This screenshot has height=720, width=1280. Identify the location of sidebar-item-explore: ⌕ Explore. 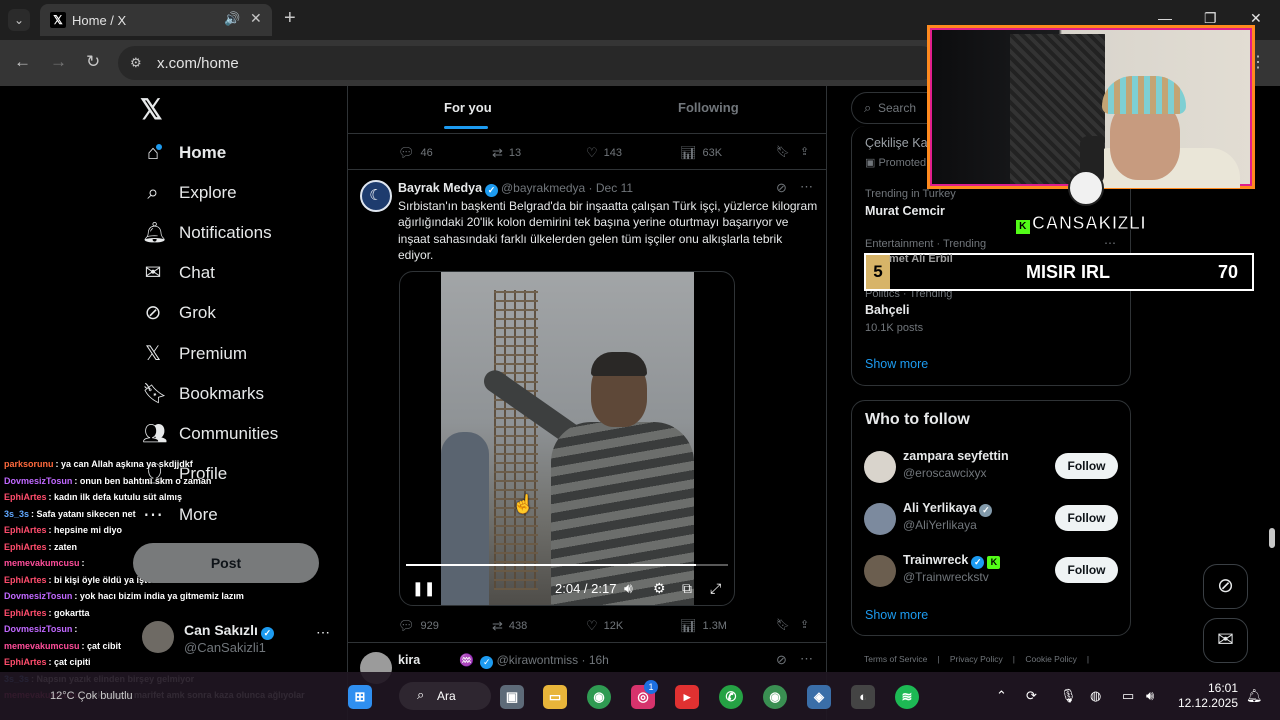
(189, 193).